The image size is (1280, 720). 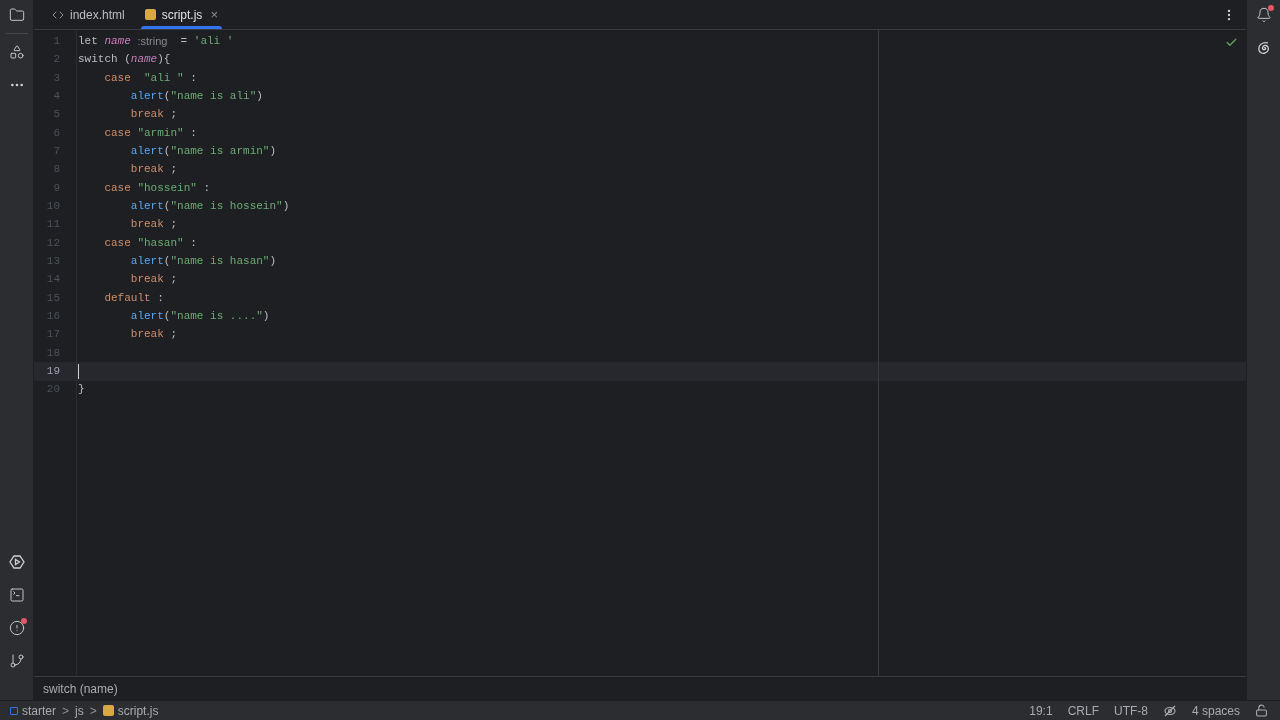 I want to click on code-token: default, so click(x=127, y=298).